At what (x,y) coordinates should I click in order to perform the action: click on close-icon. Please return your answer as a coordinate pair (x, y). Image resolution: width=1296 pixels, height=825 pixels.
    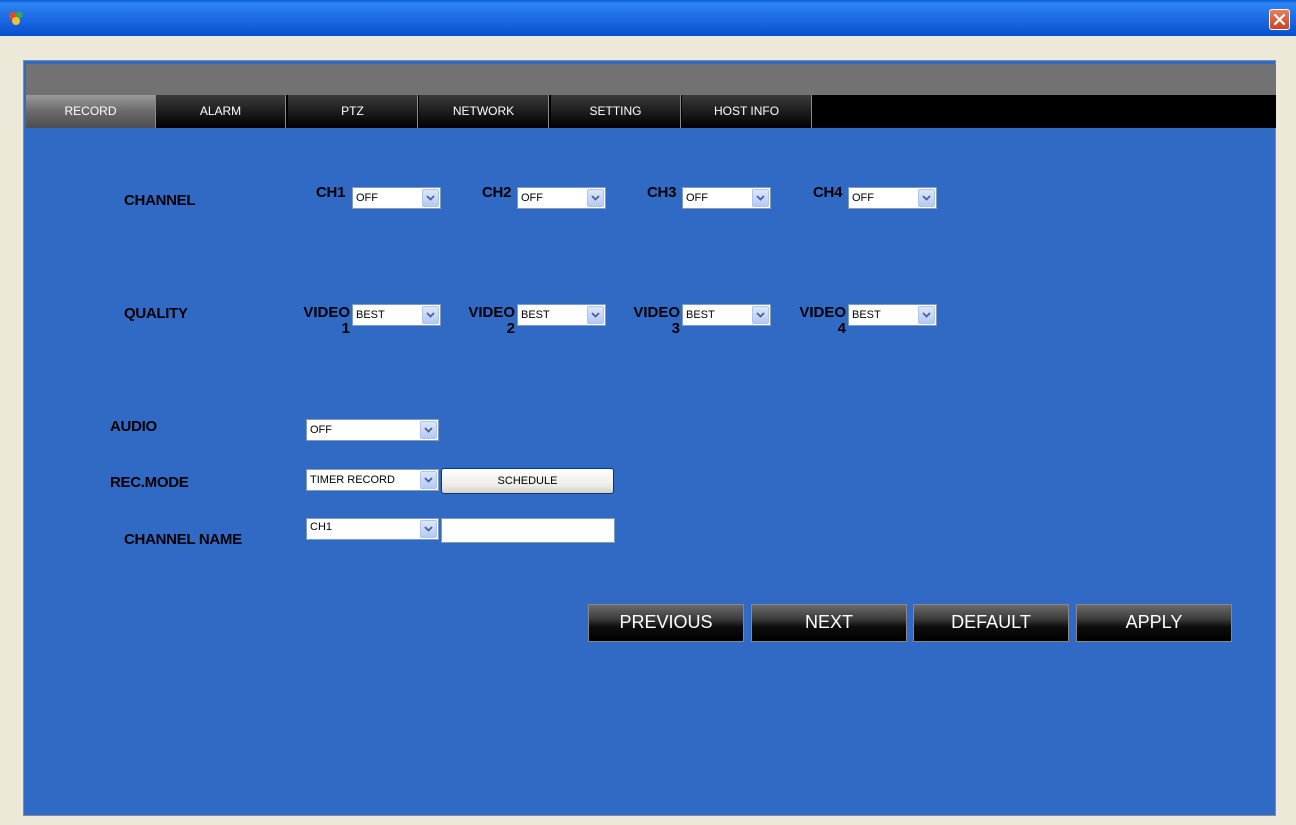
    Looking at the image, I should click on (1279, 19).